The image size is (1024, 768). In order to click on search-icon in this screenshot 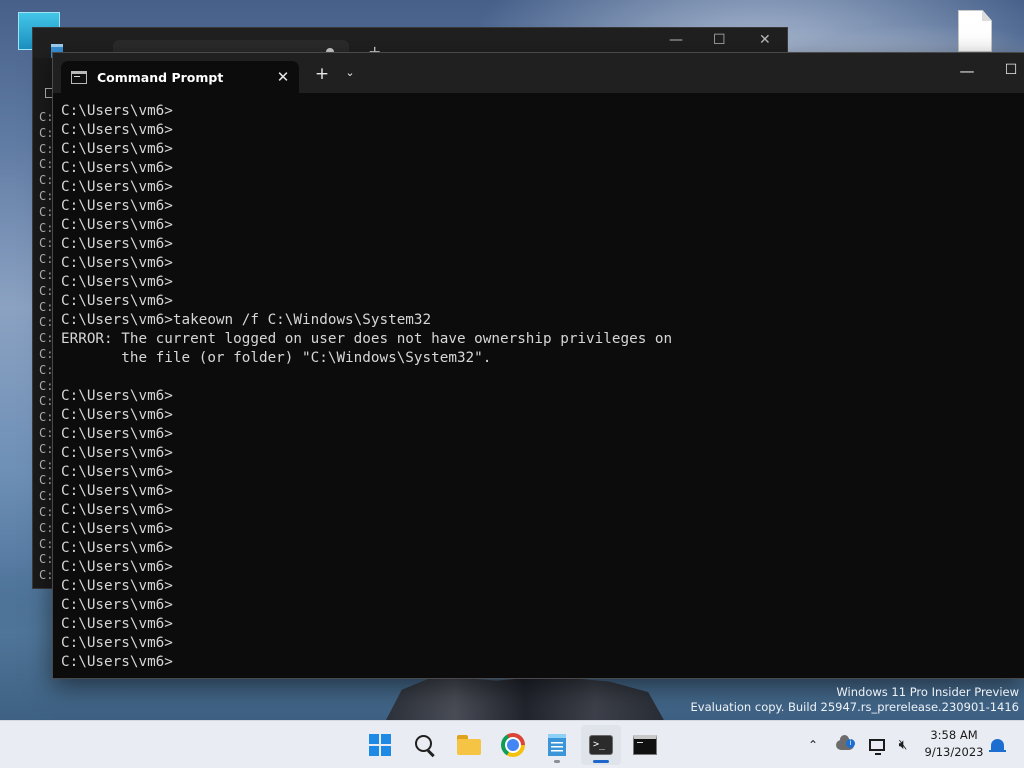, I will do `click(425, 745)`.